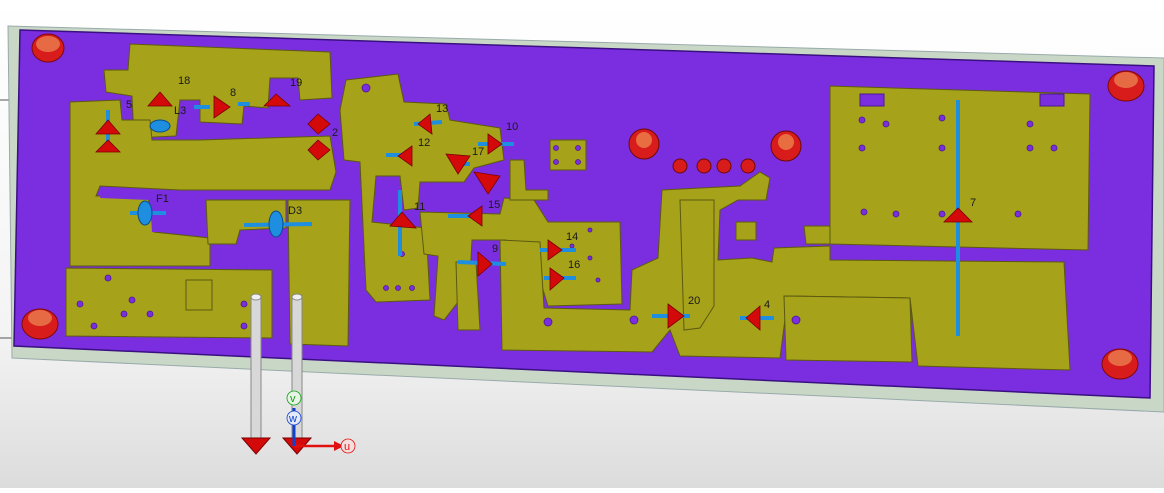 The width and height of the screenshot is (1164, 493). I want to click on port-label: 14, so click(572, 237).